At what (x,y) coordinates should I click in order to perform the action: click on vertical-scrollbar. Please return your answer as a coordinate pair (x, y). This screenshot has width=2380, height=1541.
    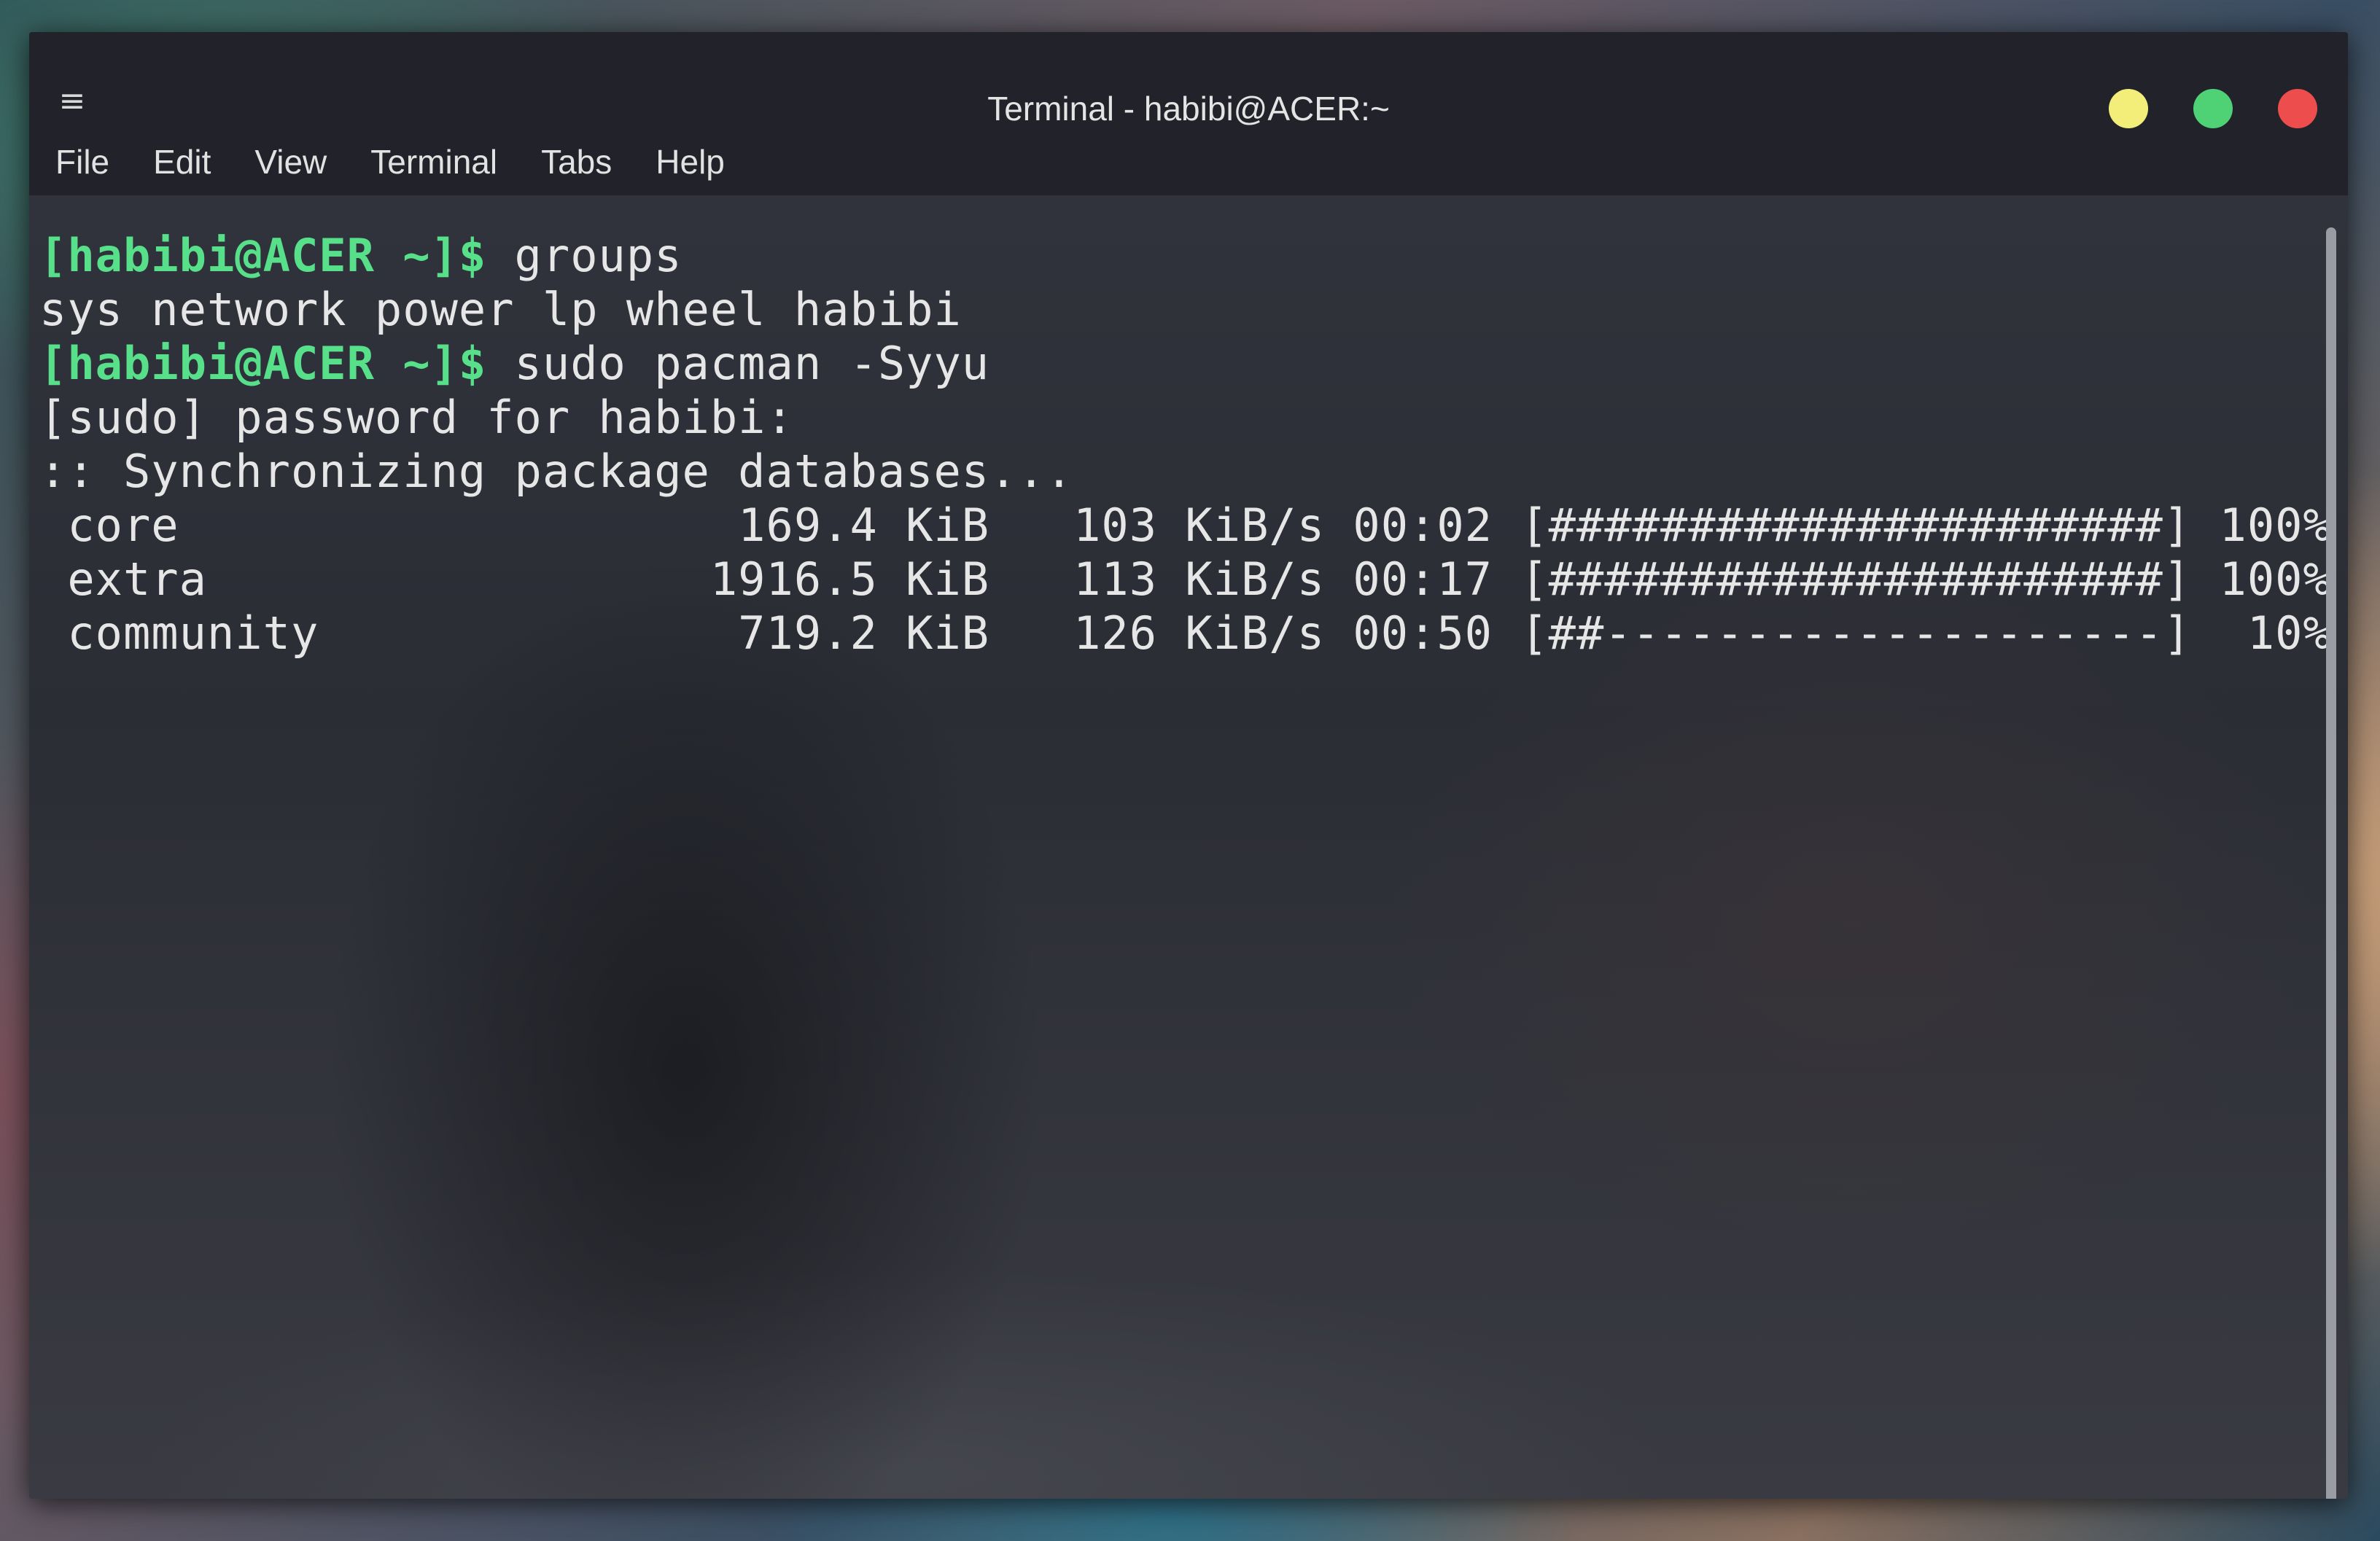
    Looking at the image, I should click on (2331, 863).